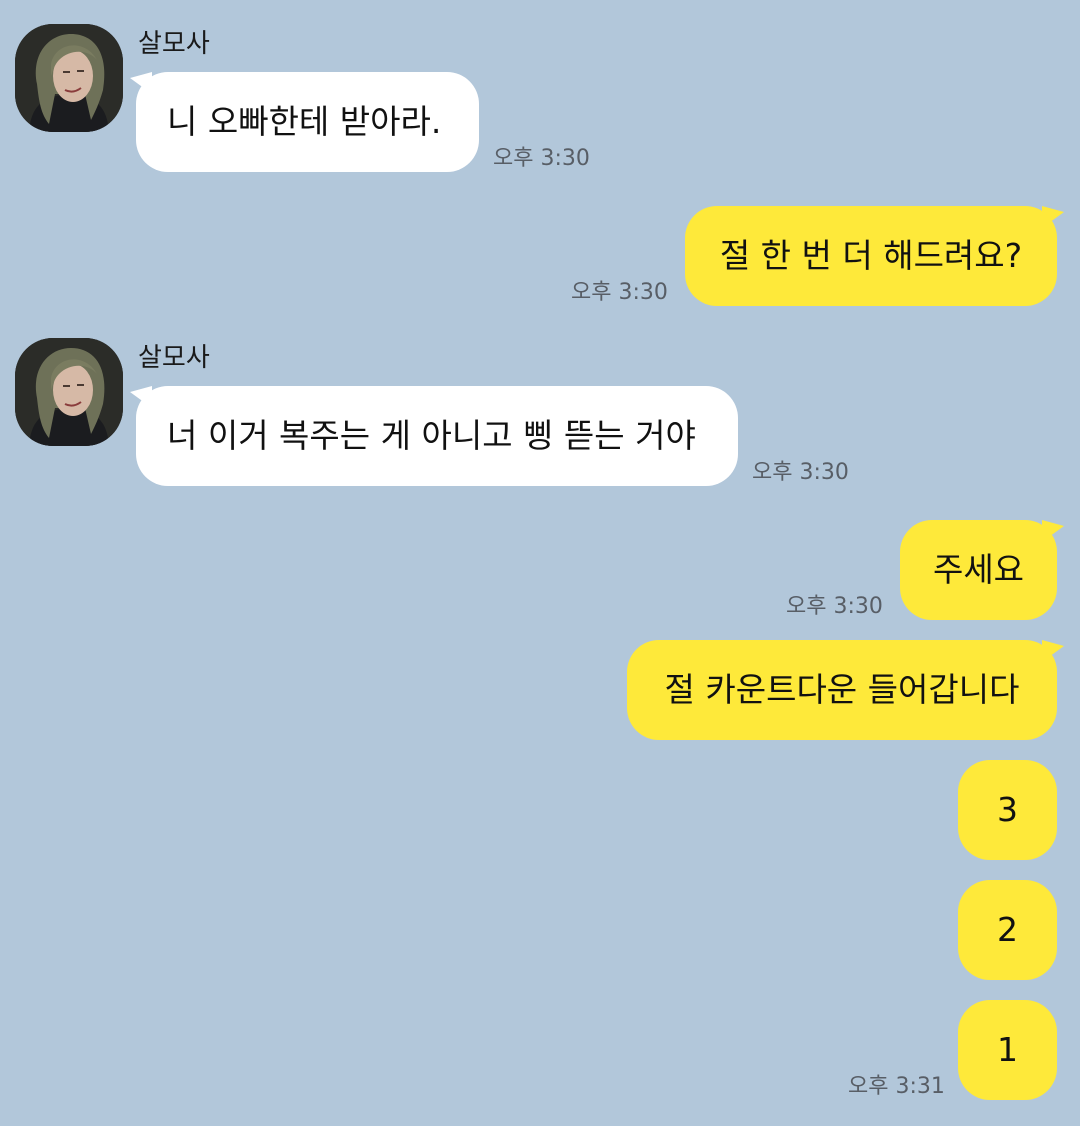  What do you see at coordinates (842, 690) in the screenshot?
I see `outgoing-message-bubble: 절 카운트다운 들어갑니다` at bounding box center [842, 690].